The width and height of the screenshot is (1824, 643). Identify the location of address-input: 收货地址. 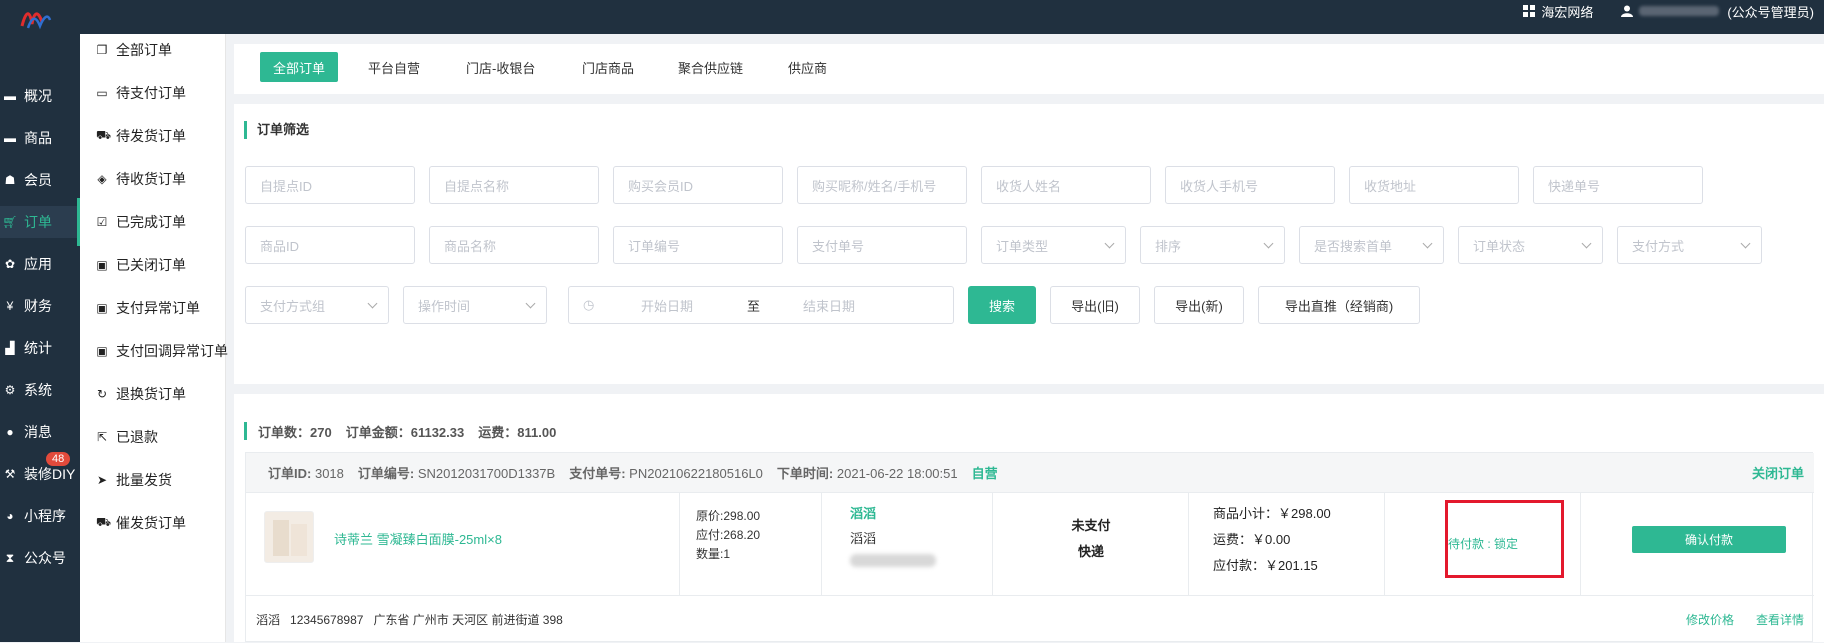
(1434, 185).